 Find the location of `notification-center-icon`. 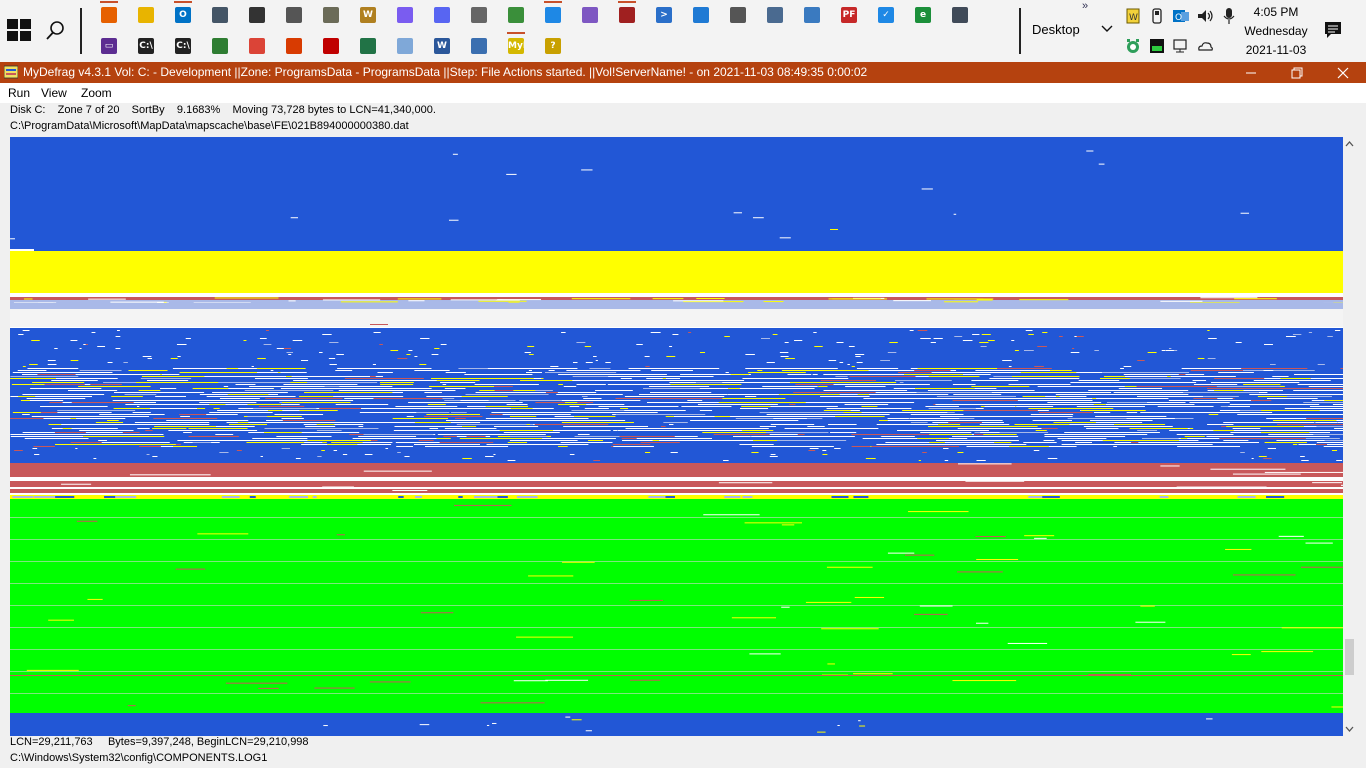

notification-center-icon is located at coordinates (1333, 30).